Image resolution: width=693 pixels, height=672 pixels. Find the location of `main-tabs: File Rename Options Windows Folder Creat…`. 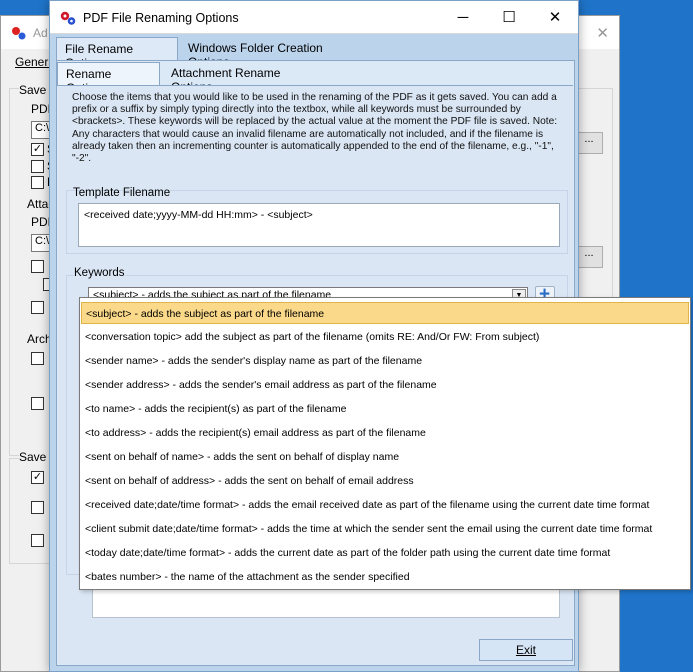

main-tabs: File Rename Options Windows Folder Creat… is located at coordinates (317, 53).